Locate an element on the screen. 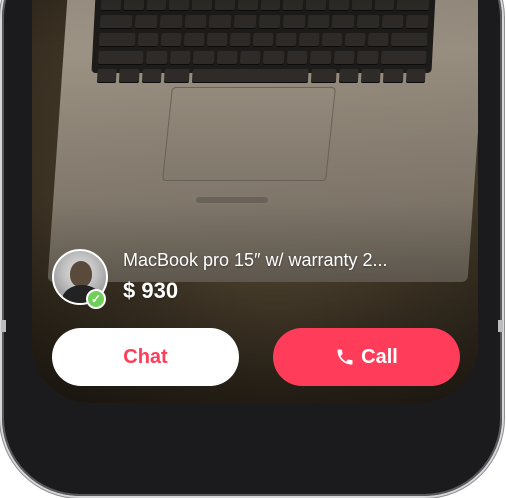 The height and width of the screenshot is (498, 506). call-button: Call is located at coordinates (366, 357).